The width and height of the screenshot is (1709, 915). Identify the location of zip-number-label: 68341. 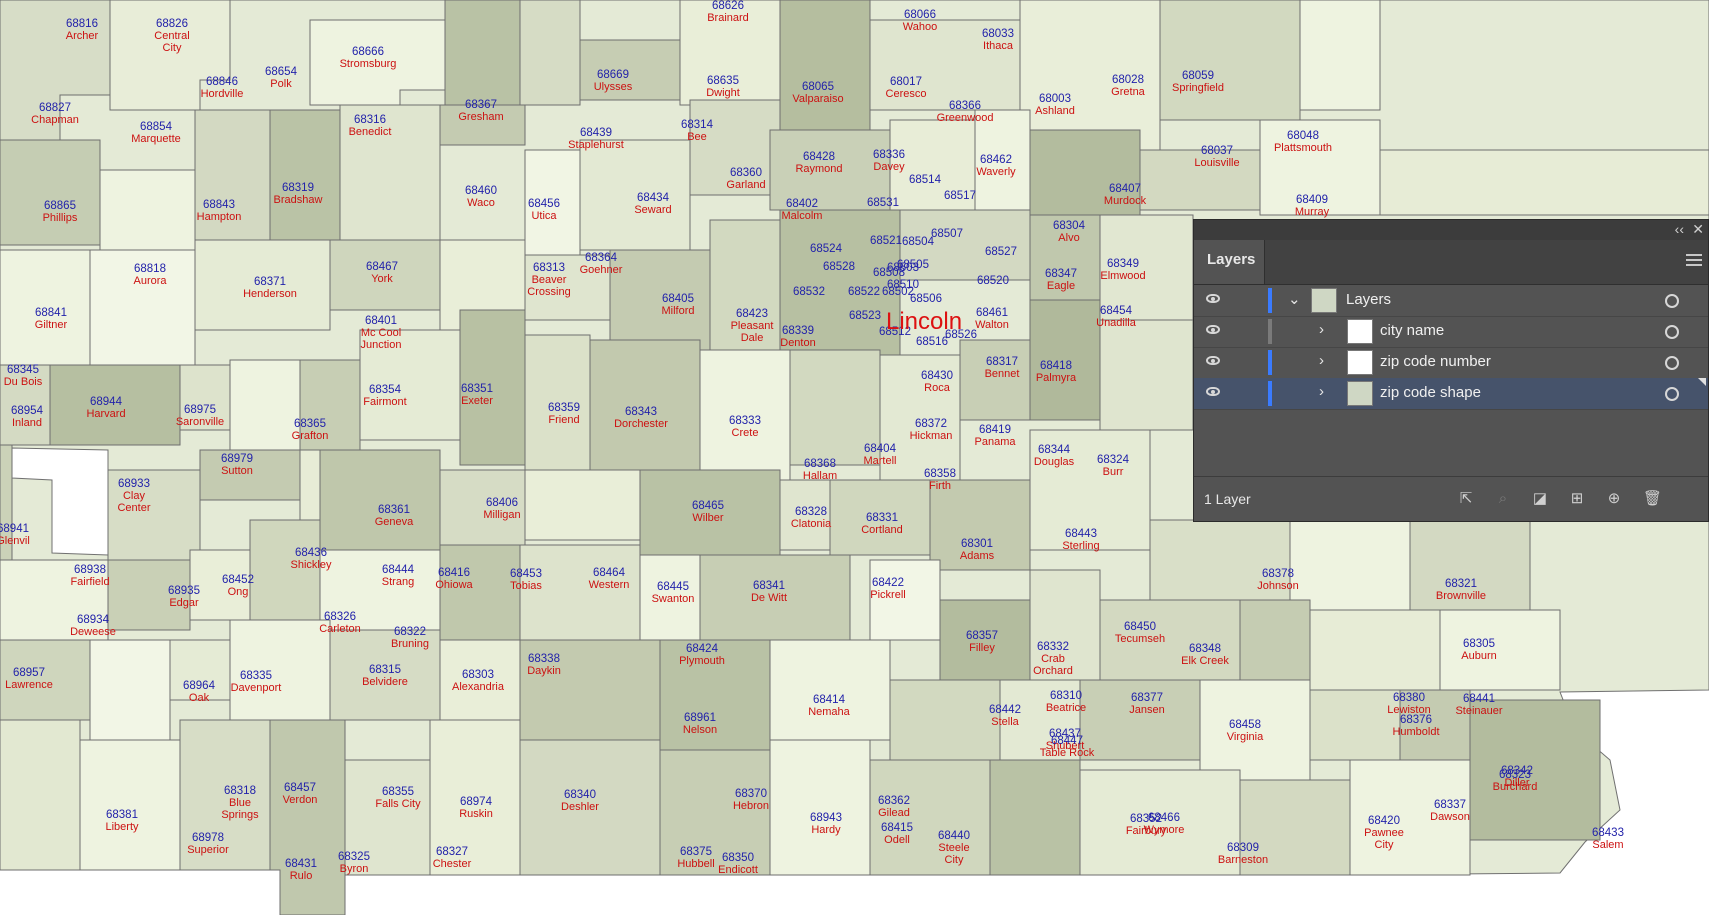
(769, 586).